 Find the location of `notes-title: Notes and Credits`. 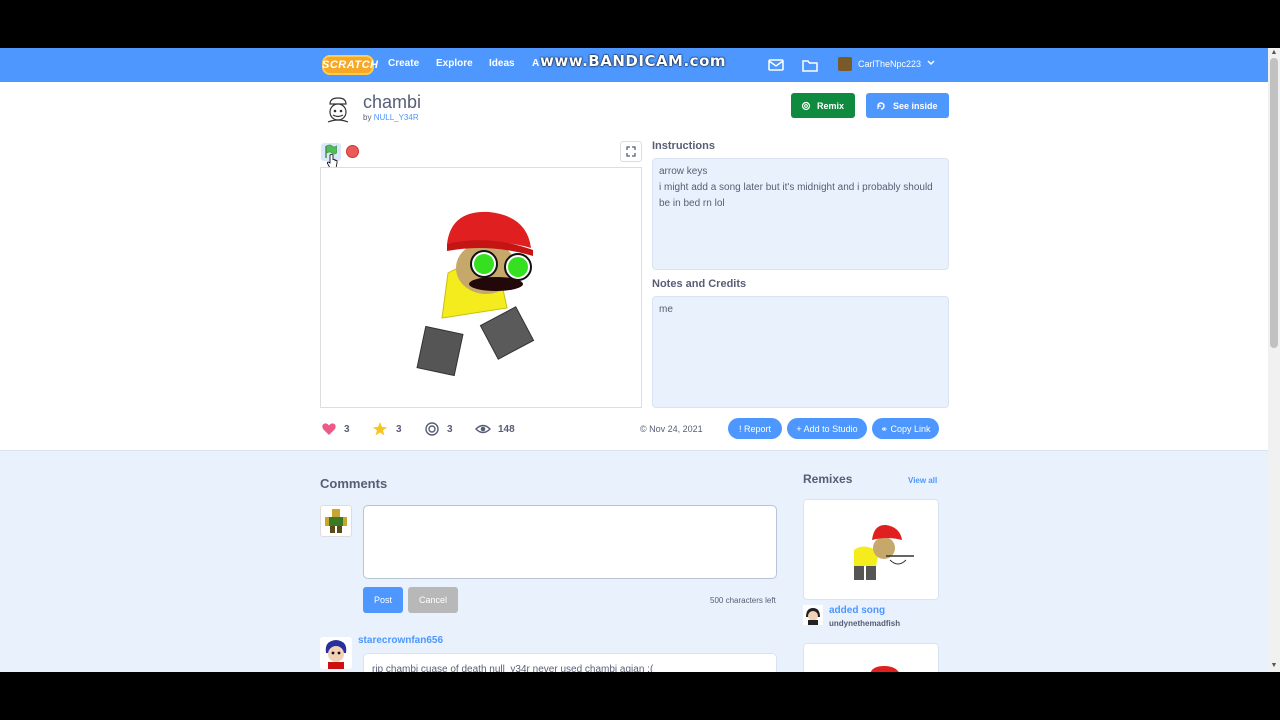

notes-title: Notes and Credits is located at coordinates (699, 284).